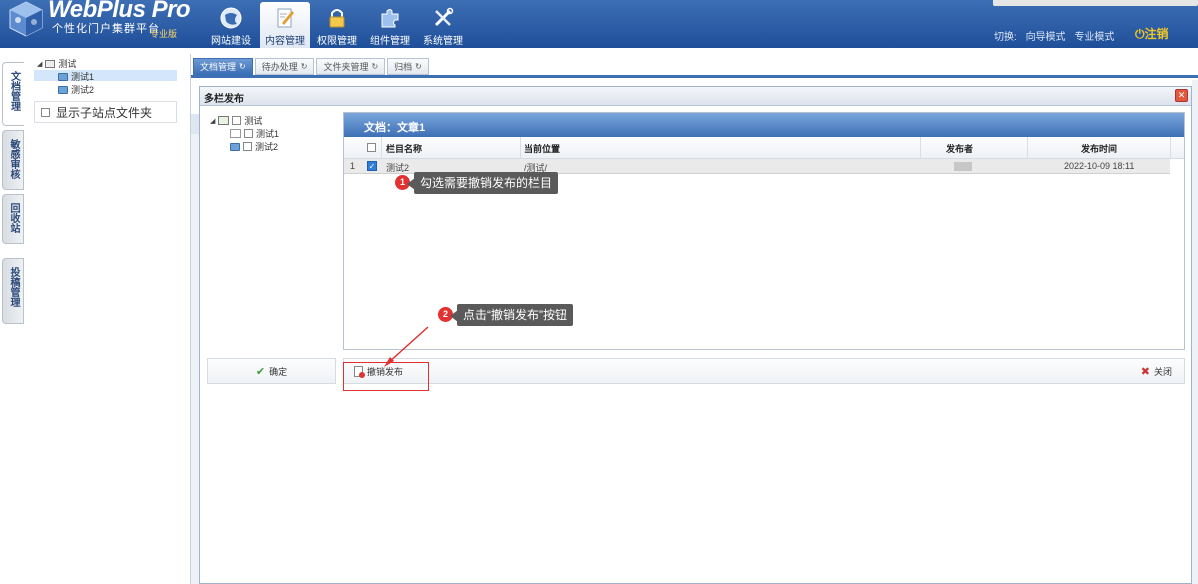  Describe the element at coordinates (14, 91) in the screenshot. I see `vtab-label: 文档管理` at that location.